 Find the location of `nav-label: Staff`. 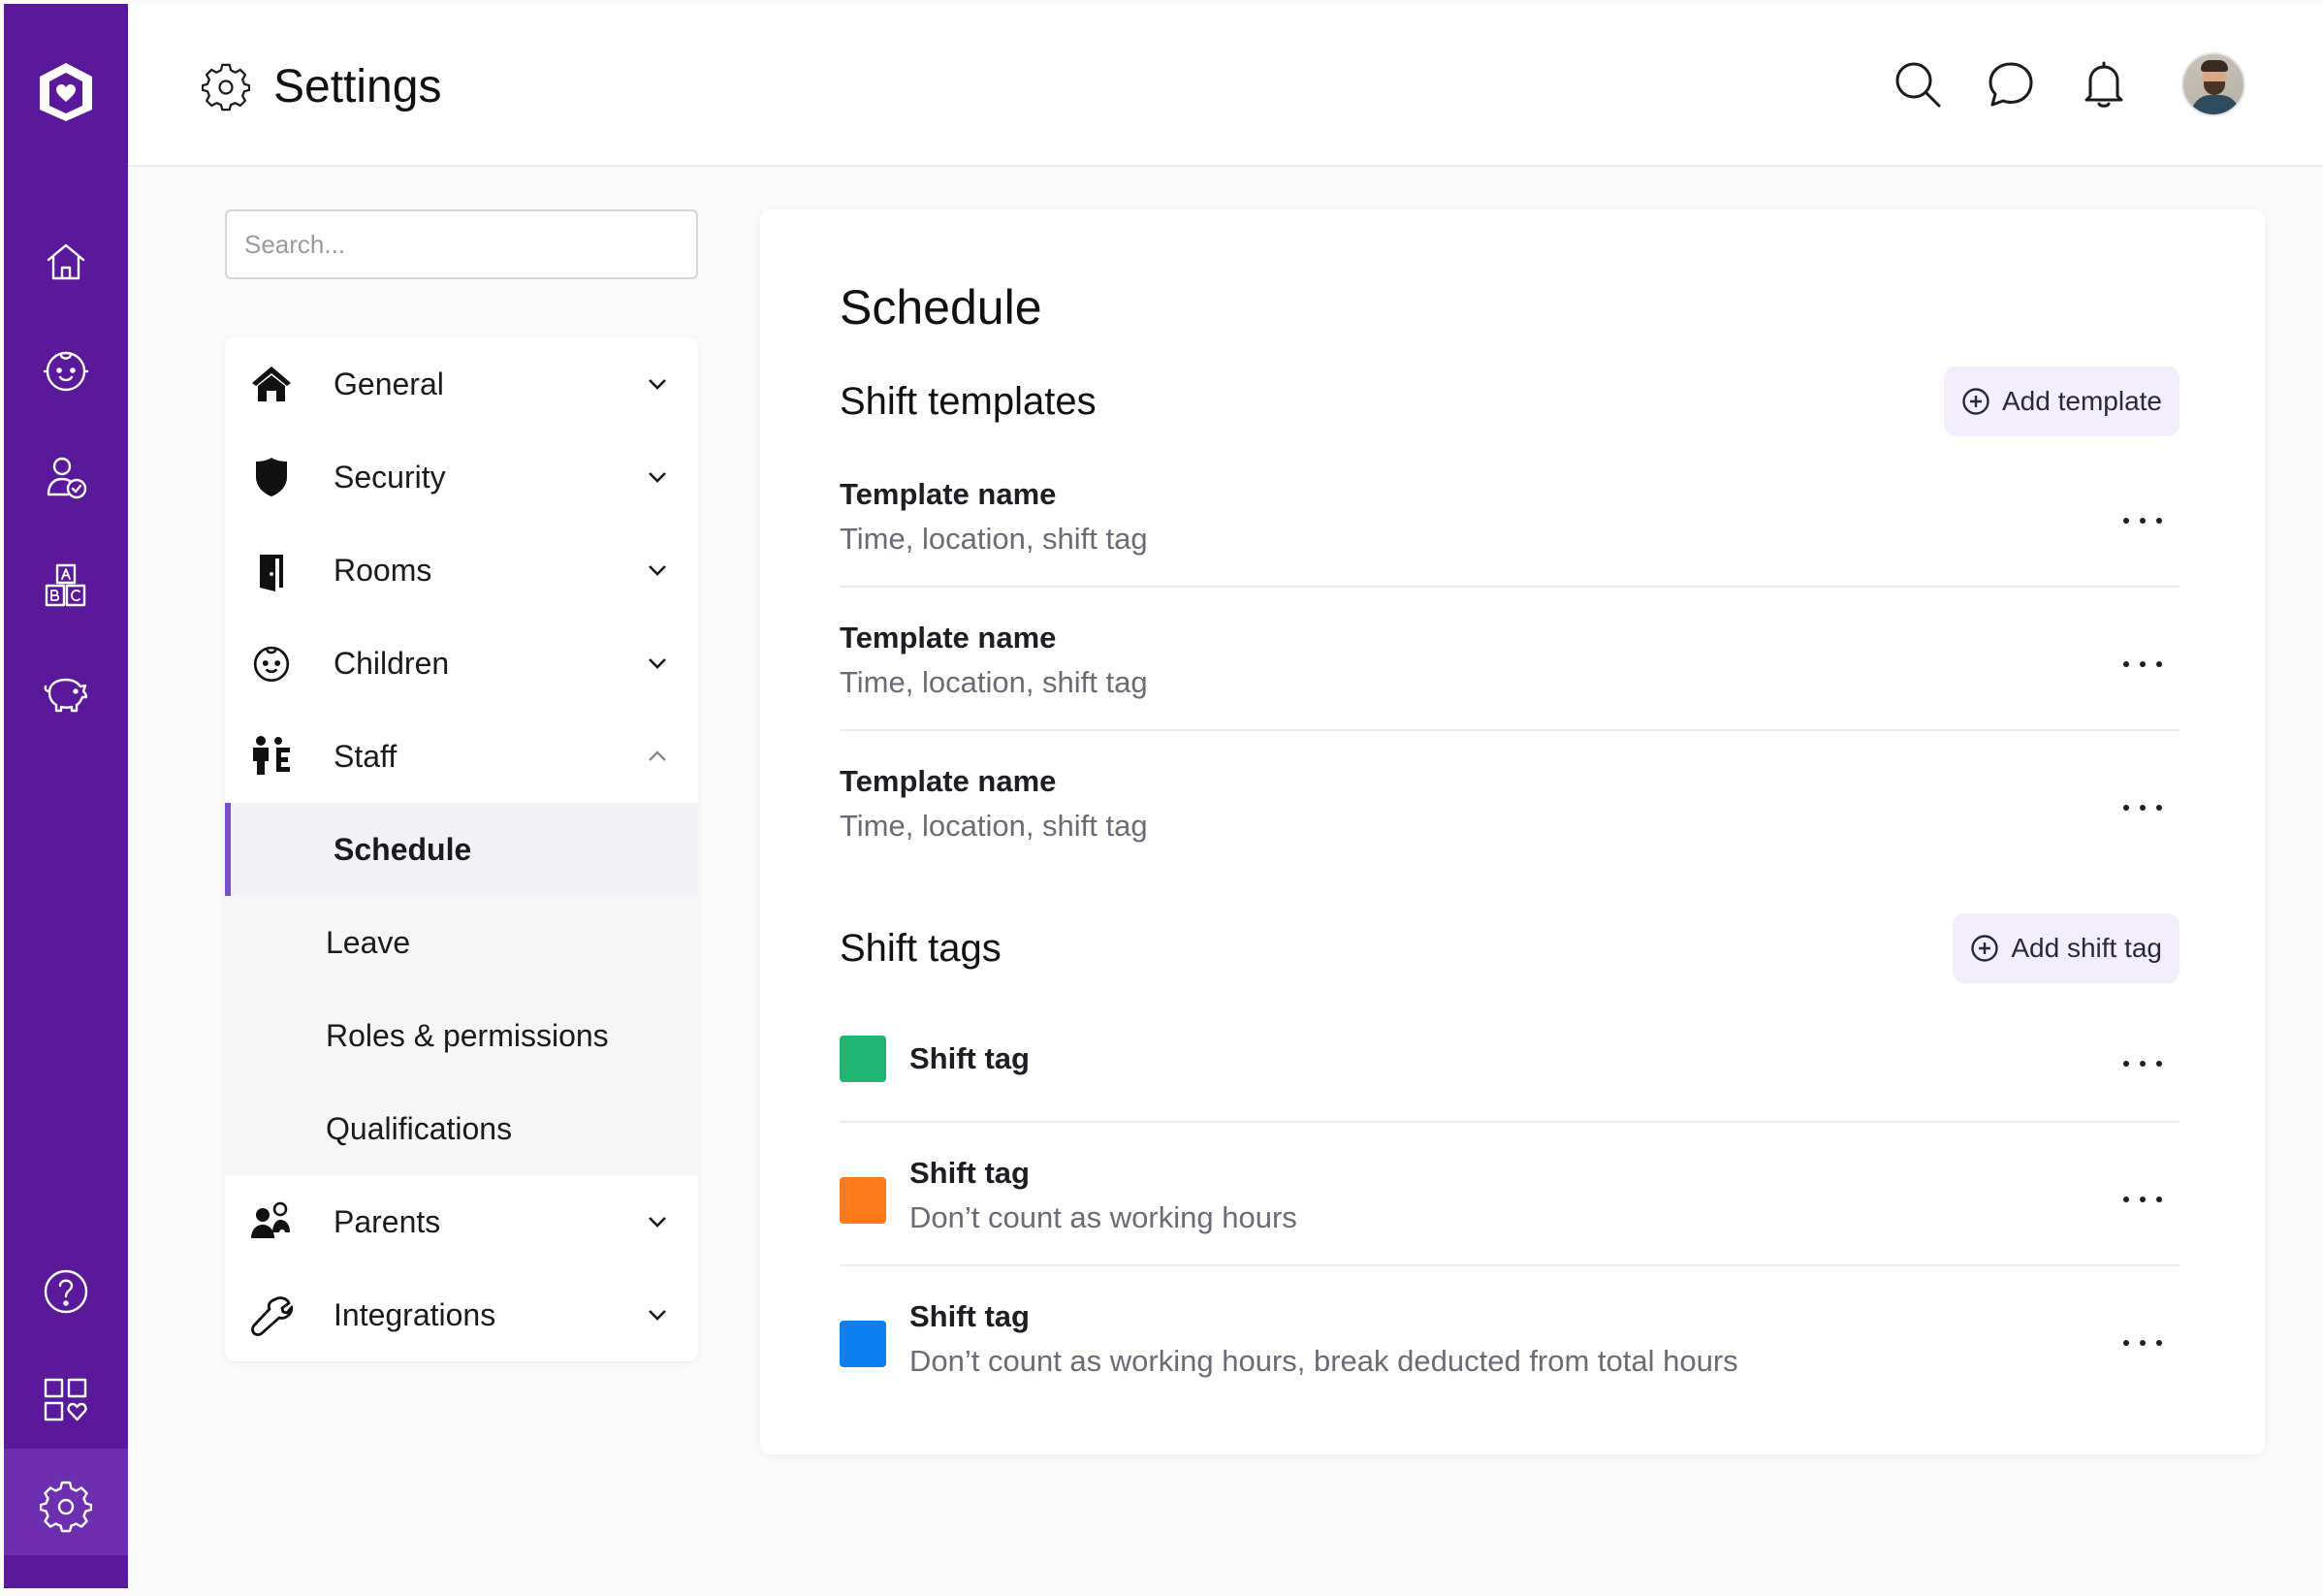

nav-label: Staff is located at coordinates (366, 756).